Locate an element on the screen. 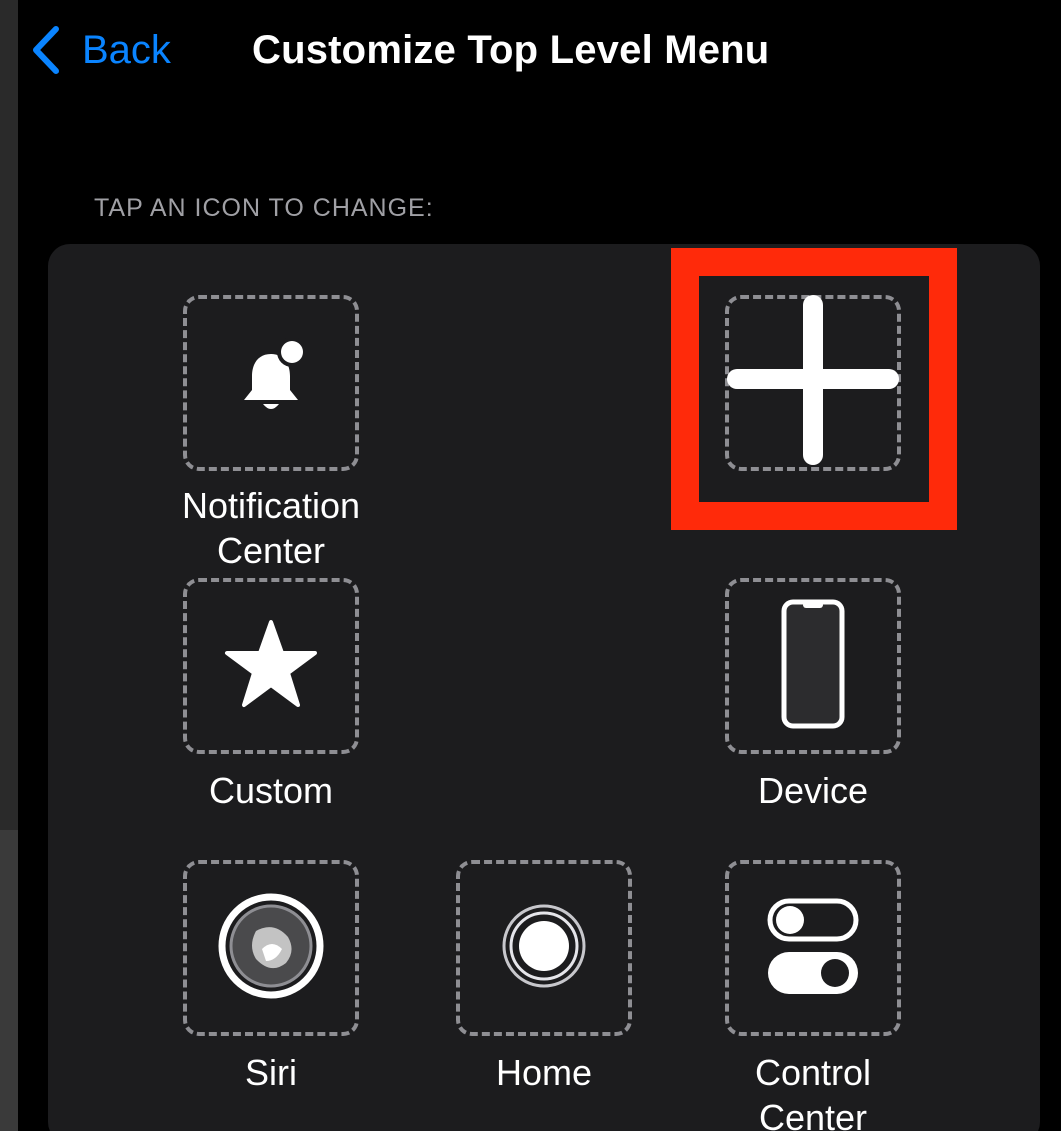 The height and width of the screenshot is (1131, 1061). slot-label-line: Siri is located at coordinates (271, 1072).